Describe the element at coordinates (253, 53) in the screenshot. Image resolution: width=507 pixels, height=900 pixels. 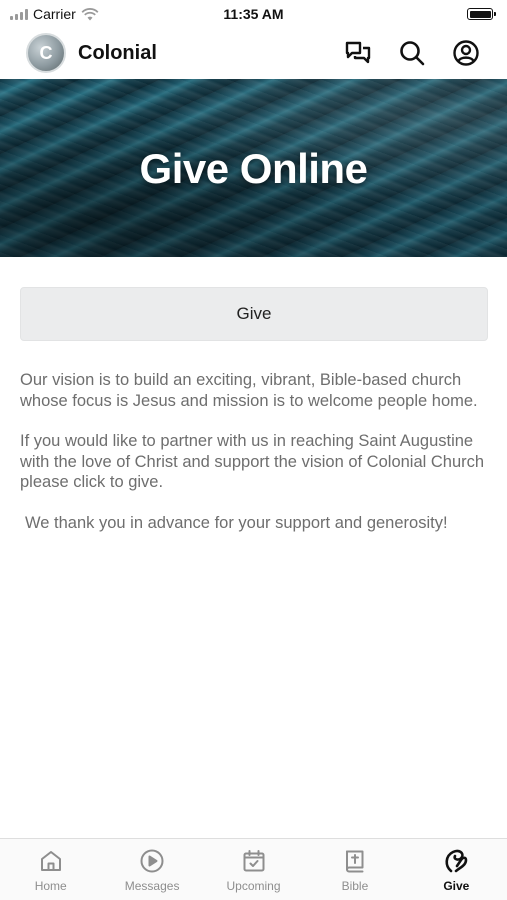
I see `app-header: C Colonial` at that location.